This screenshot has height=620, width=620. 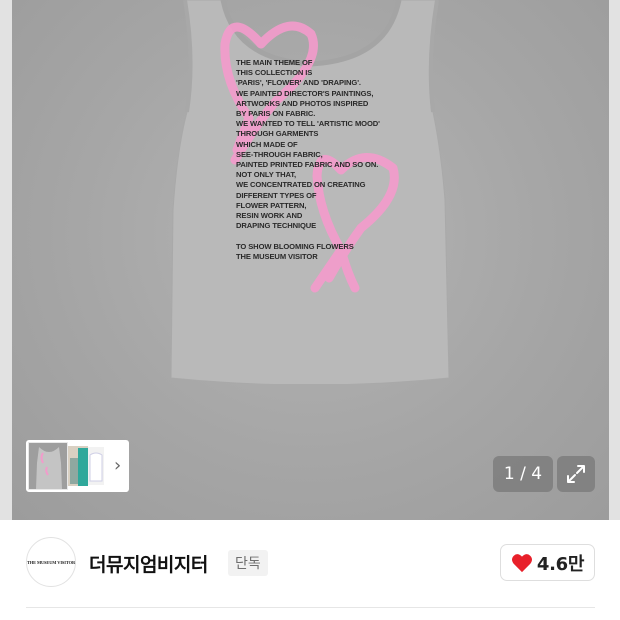 I want to click on section-divider, so click(x=310, y=607).